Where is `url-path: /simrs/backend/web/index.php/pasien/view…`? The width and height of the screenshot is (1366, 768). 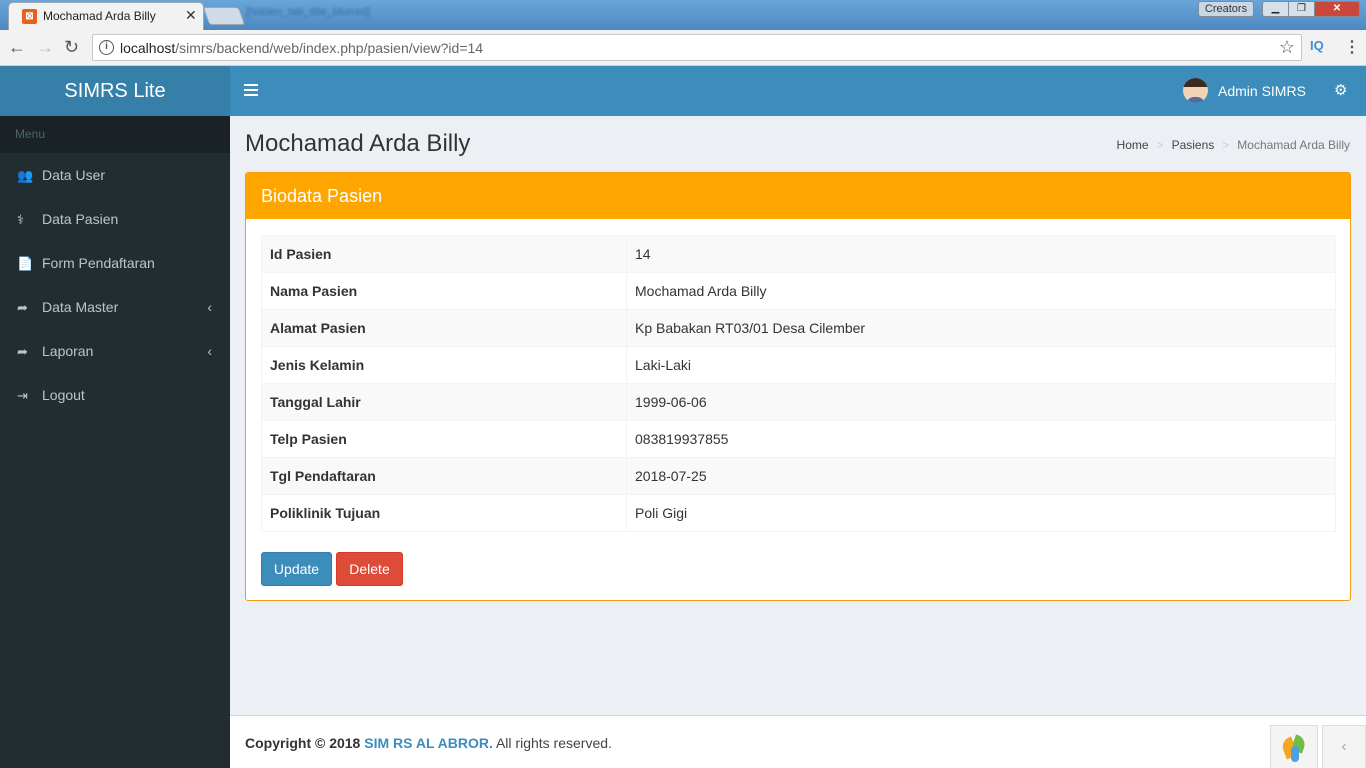
url-path: /simrs/backend/web/index.php/pasien/view… is located at coordinates (329, 48).